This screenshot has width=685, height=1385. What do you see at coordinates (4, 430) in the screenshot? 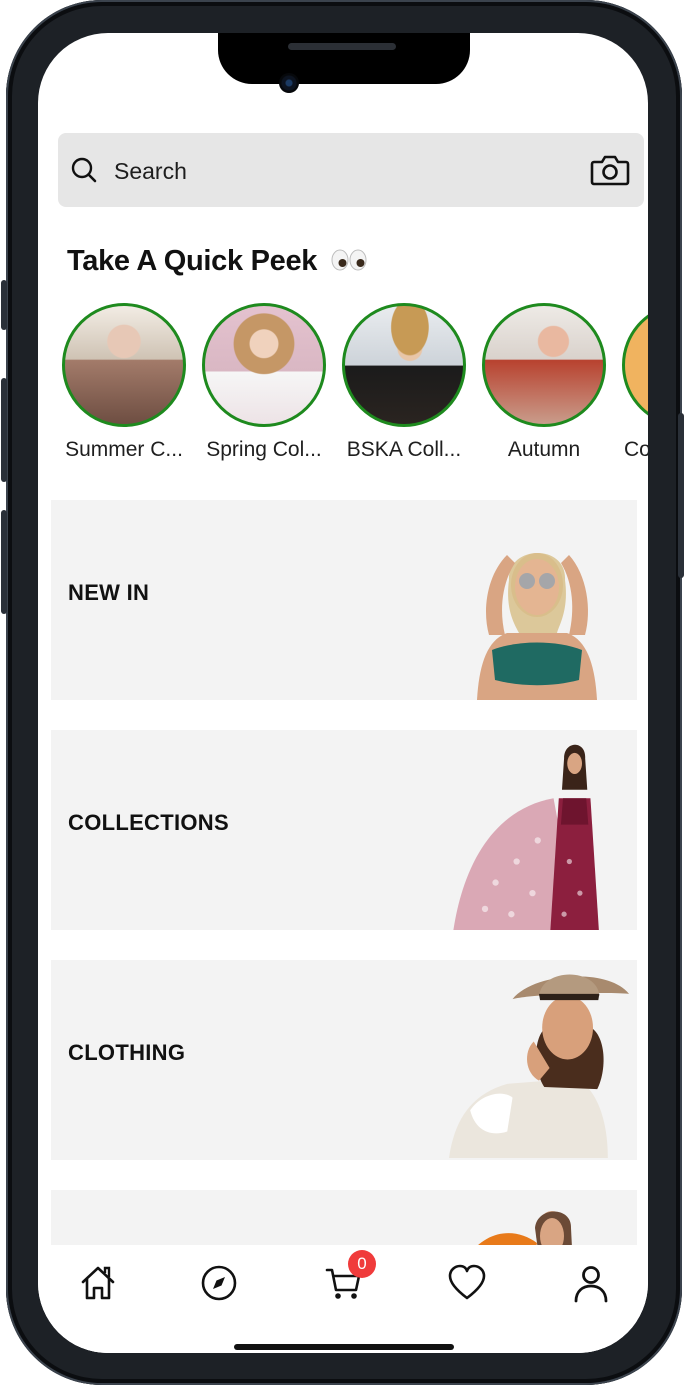
I see `volume-up-button` at bounding box center [4, 430].